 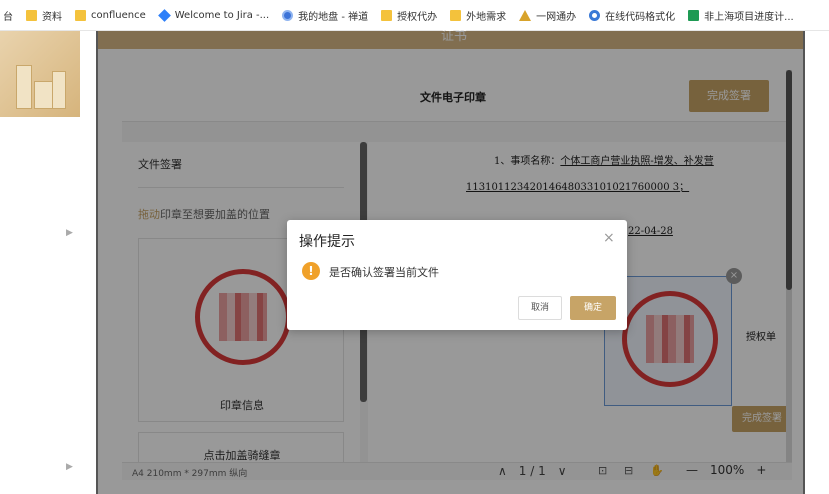 What do you see at coordinates (288, 15) in the screenshot?
I see `globe-icon` at bounding box center [288, 15].